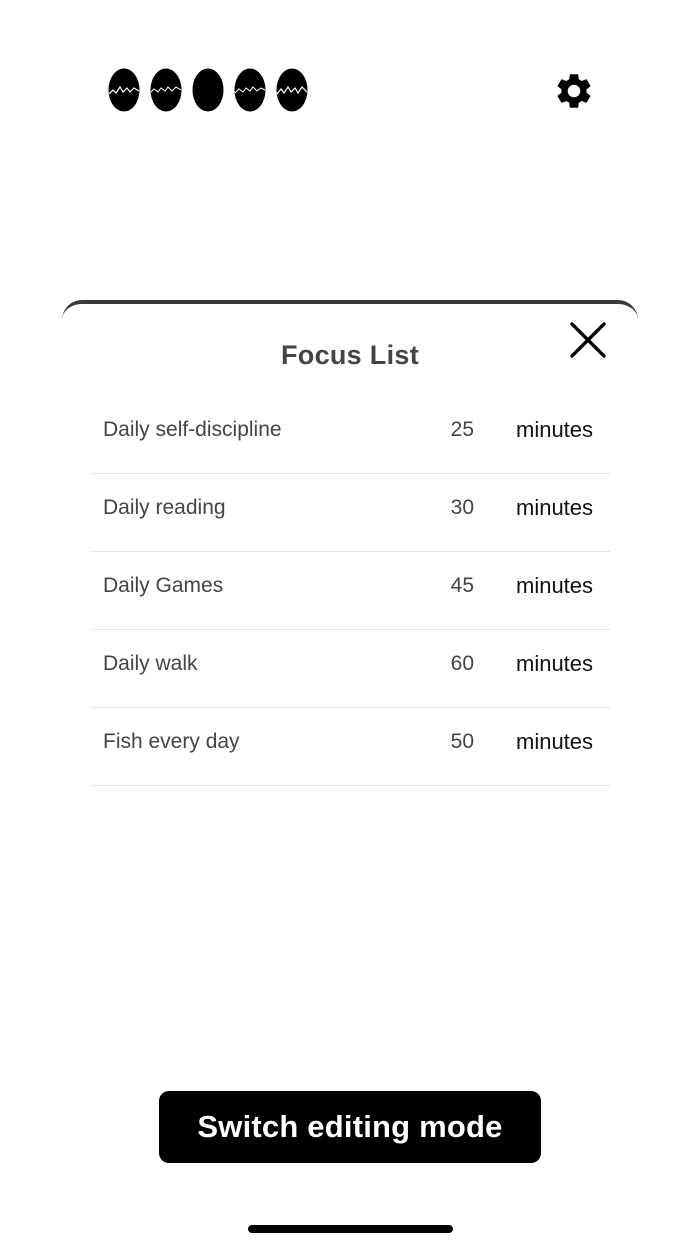  Describe the element at coordinates (462, 585) in the screenshot. I see `item-minutes: 45` at that location.